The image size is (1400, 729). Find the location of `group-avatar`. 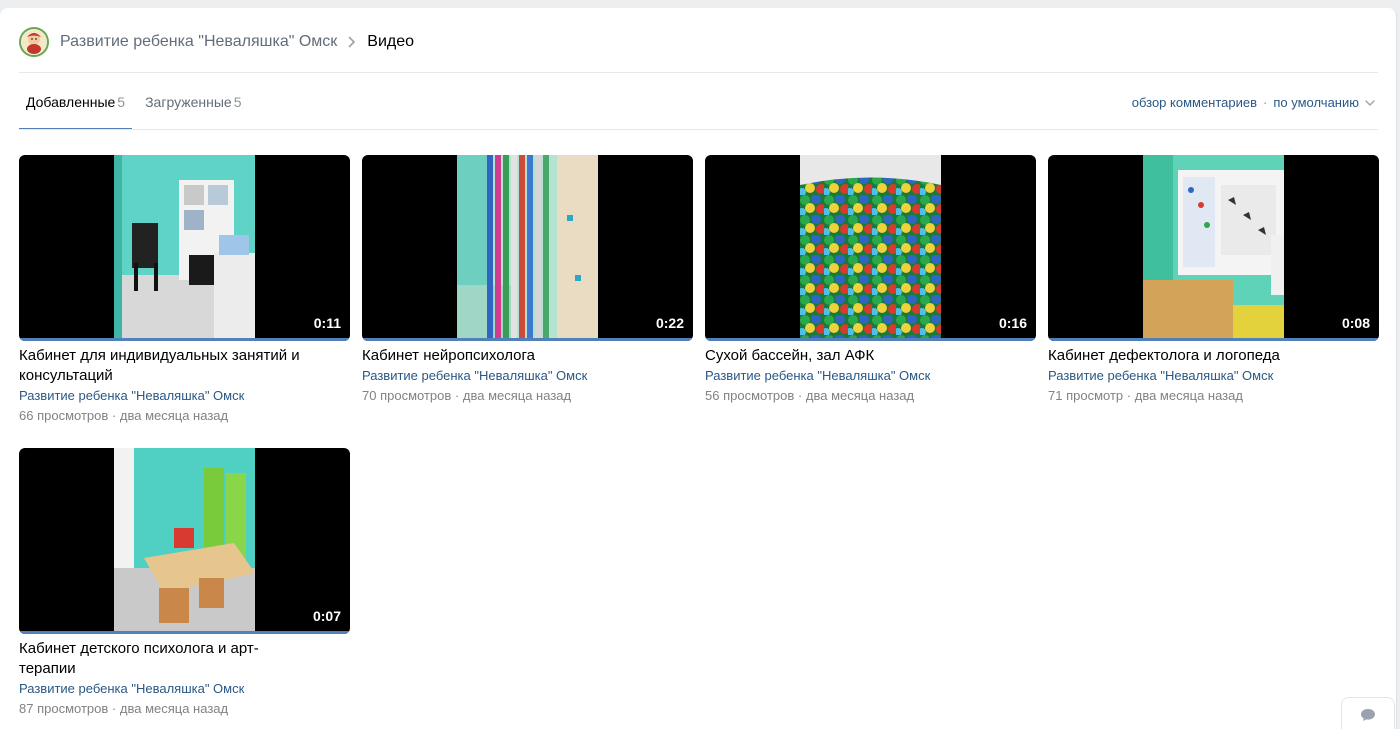

group-avatar is located at coordinates (34, 42).